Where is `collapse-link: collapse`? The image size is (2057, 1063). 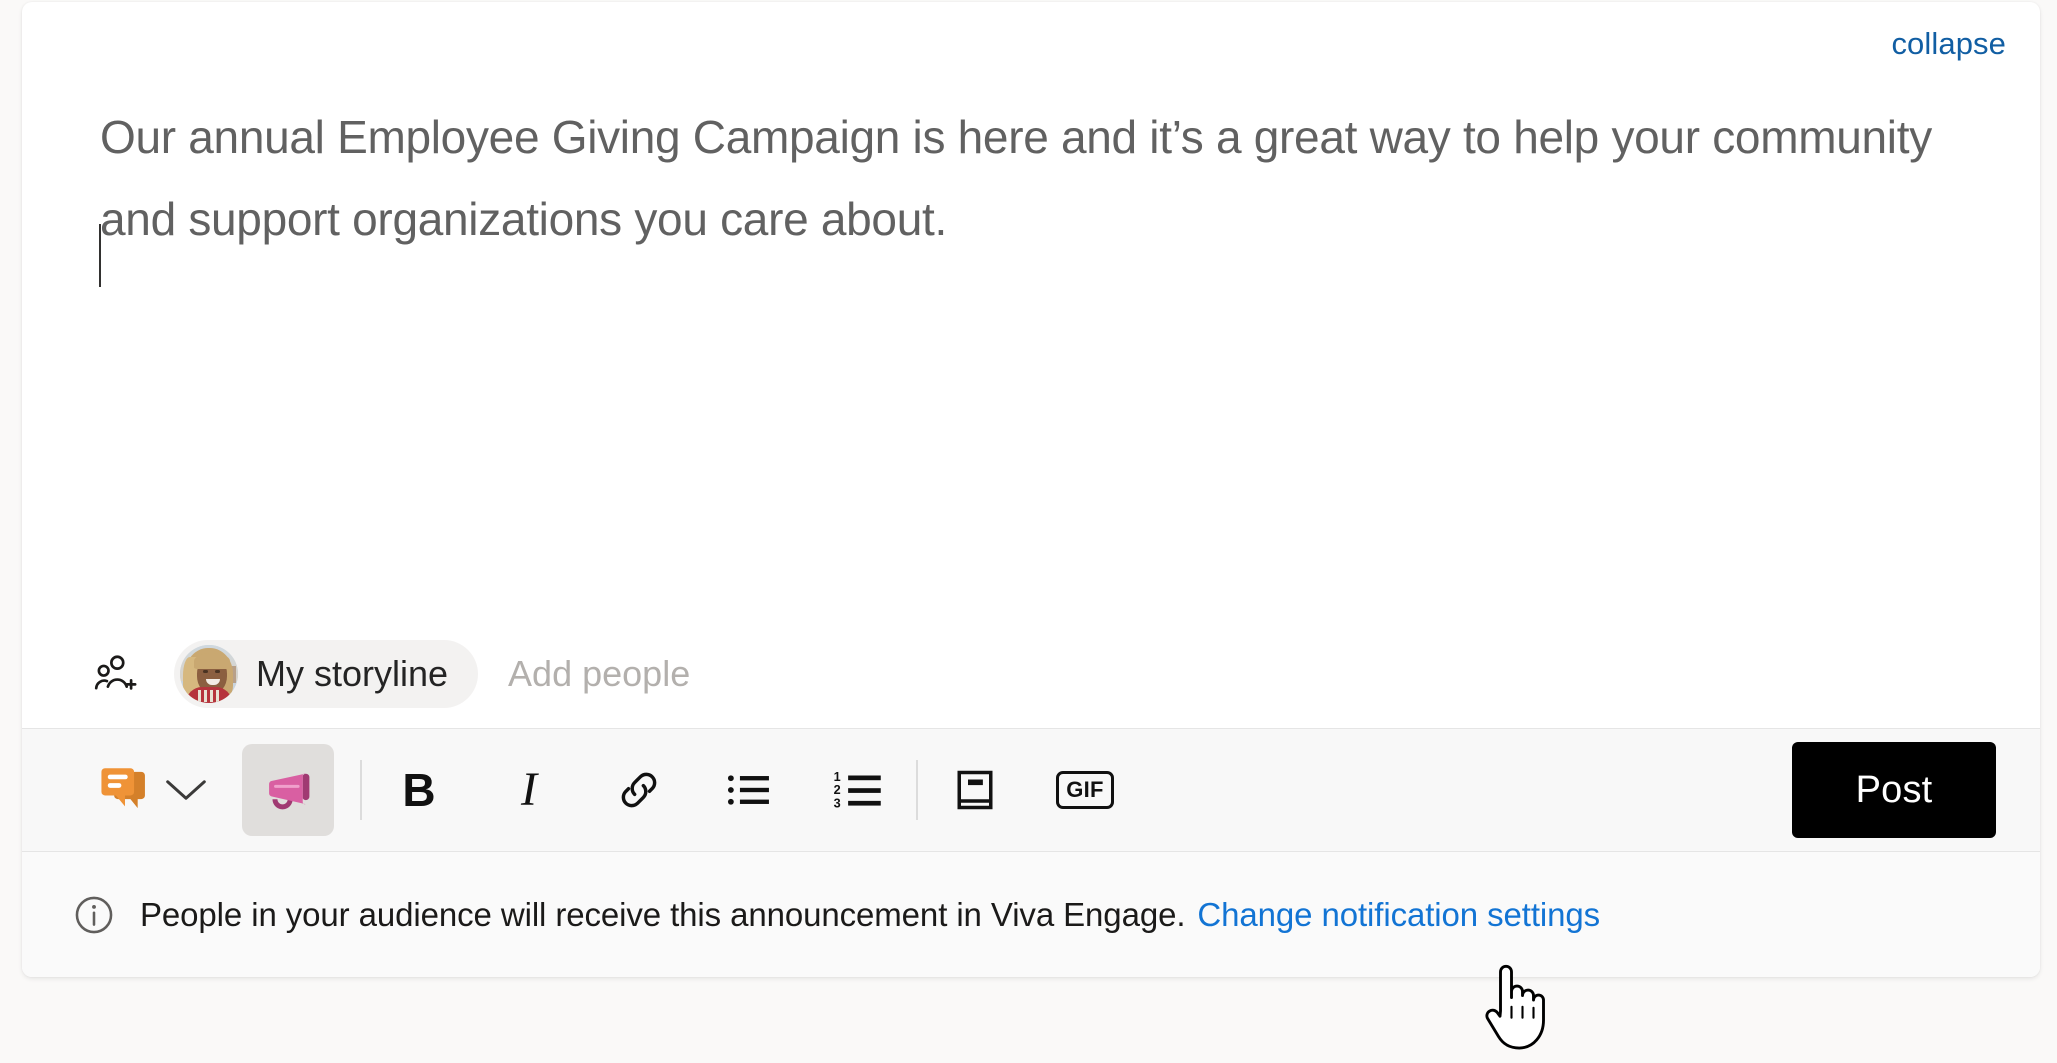 collapse-link: collapse is located at coordinates (1948, 43).